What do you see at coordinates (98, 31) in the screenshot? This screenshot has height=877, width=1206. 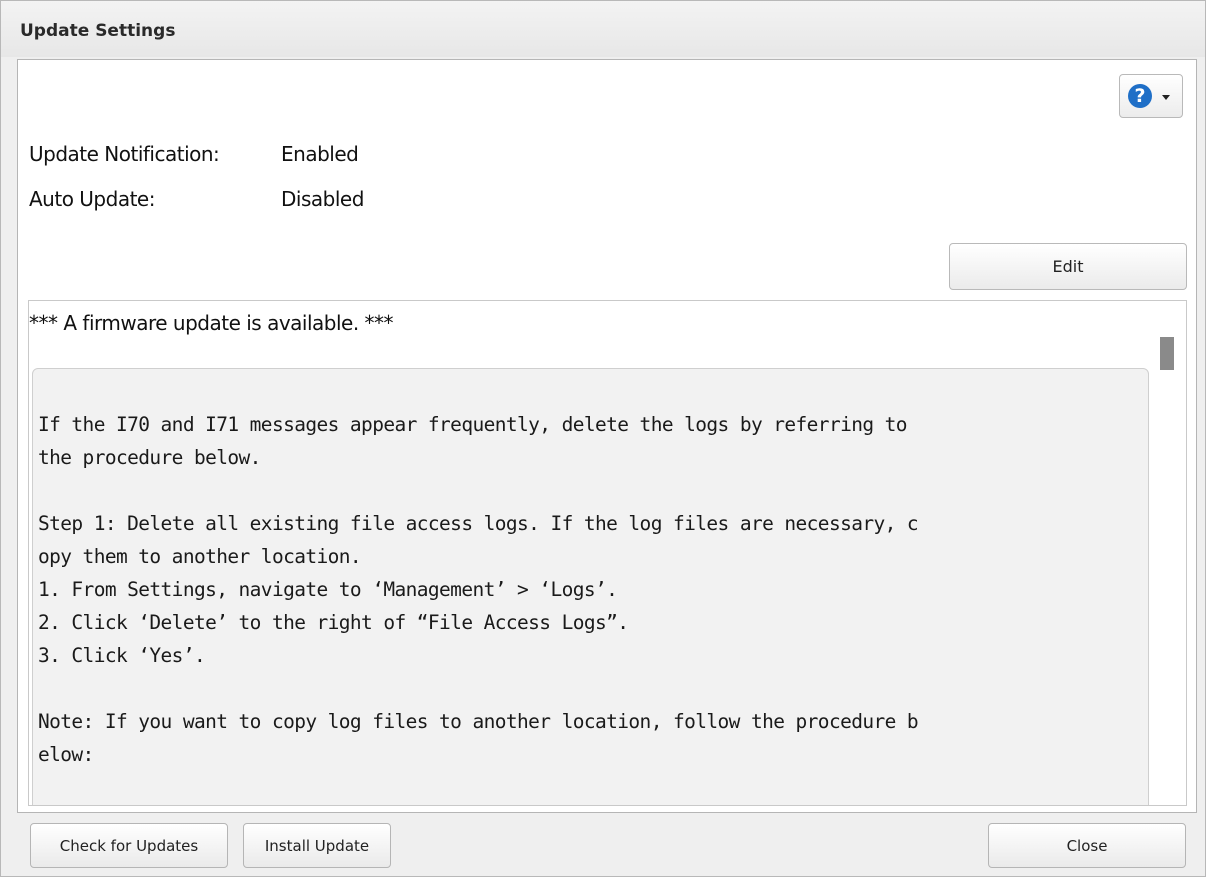 I see `dialog-title: Update Settings` at bounding box center [98, 31].